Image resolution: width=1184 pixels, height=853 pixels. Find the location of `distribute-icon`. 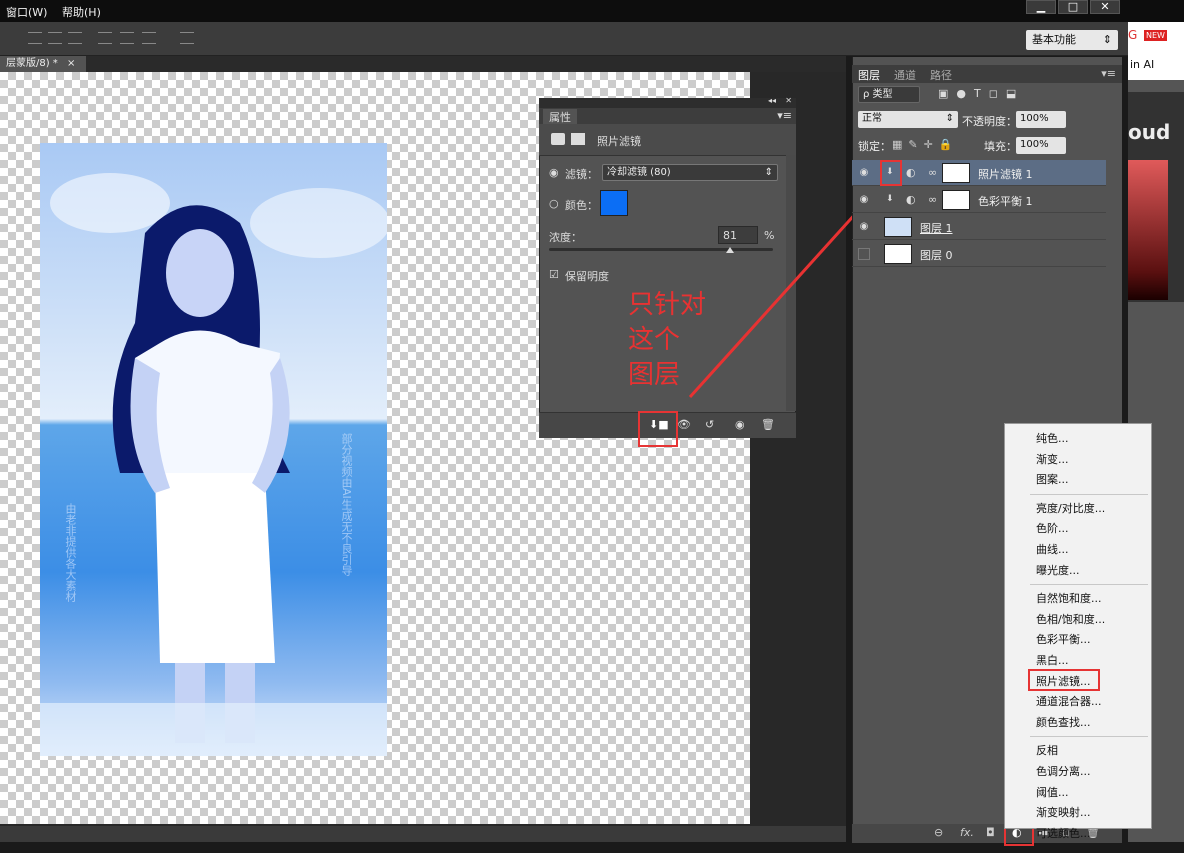

distribute-icon is located at coordinates (187, 38).